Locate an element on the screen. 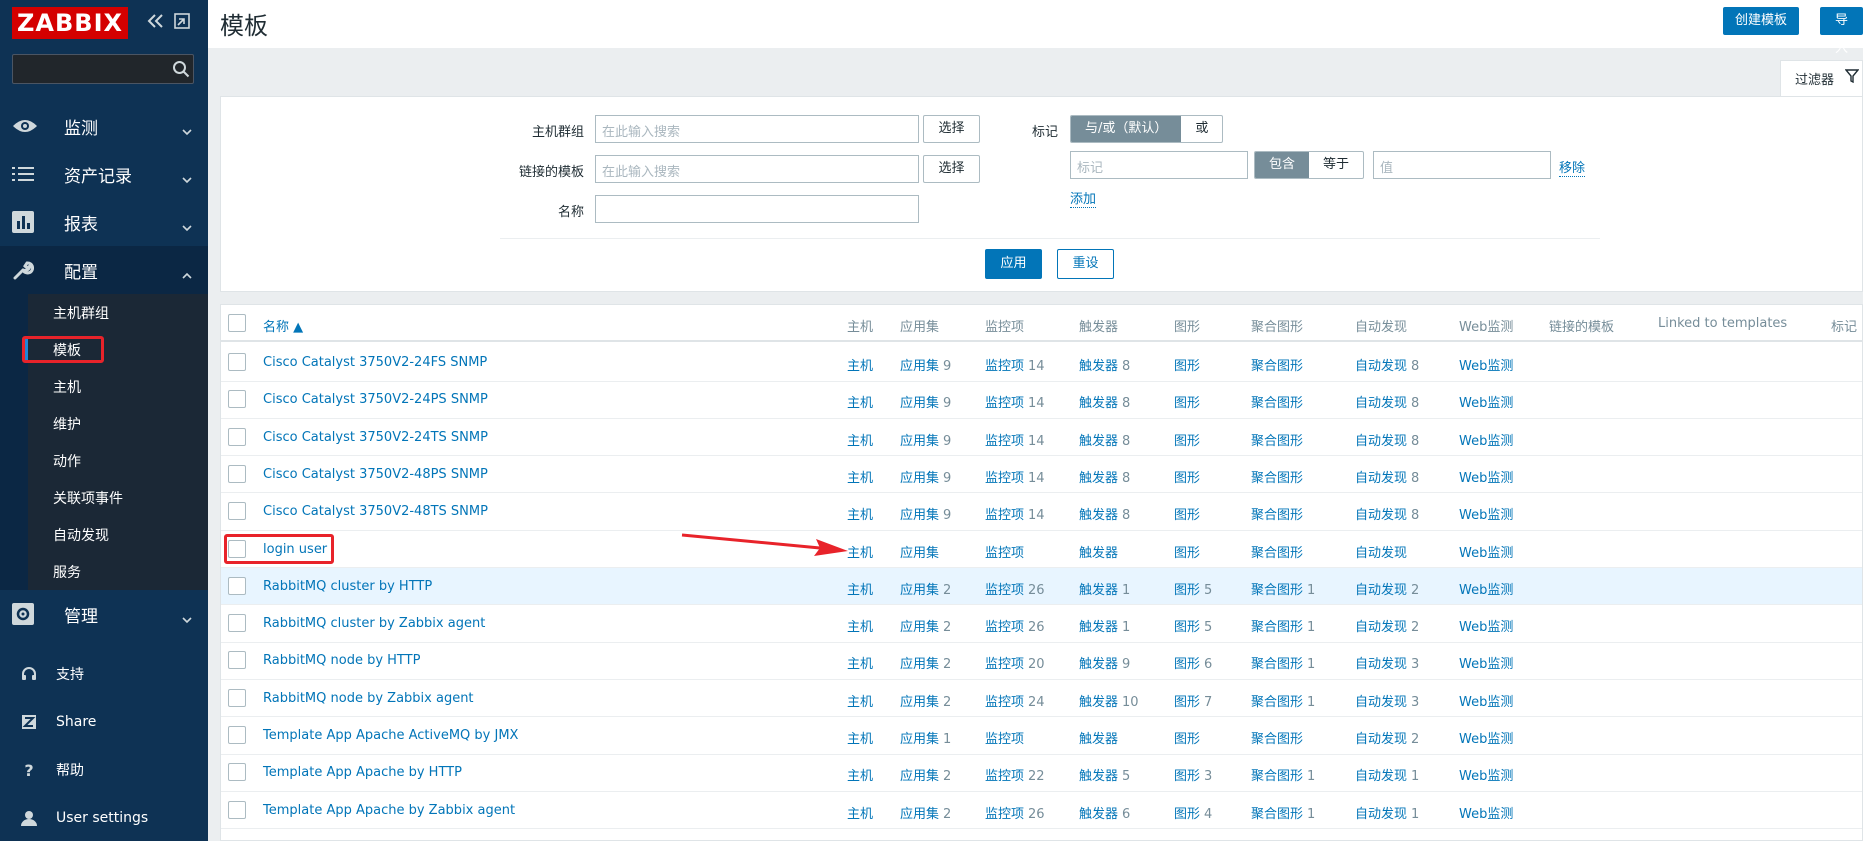 The height and width of the screenshot is (841, 1863). menu-user-settings: User settings is located at coordinates (104, 817).